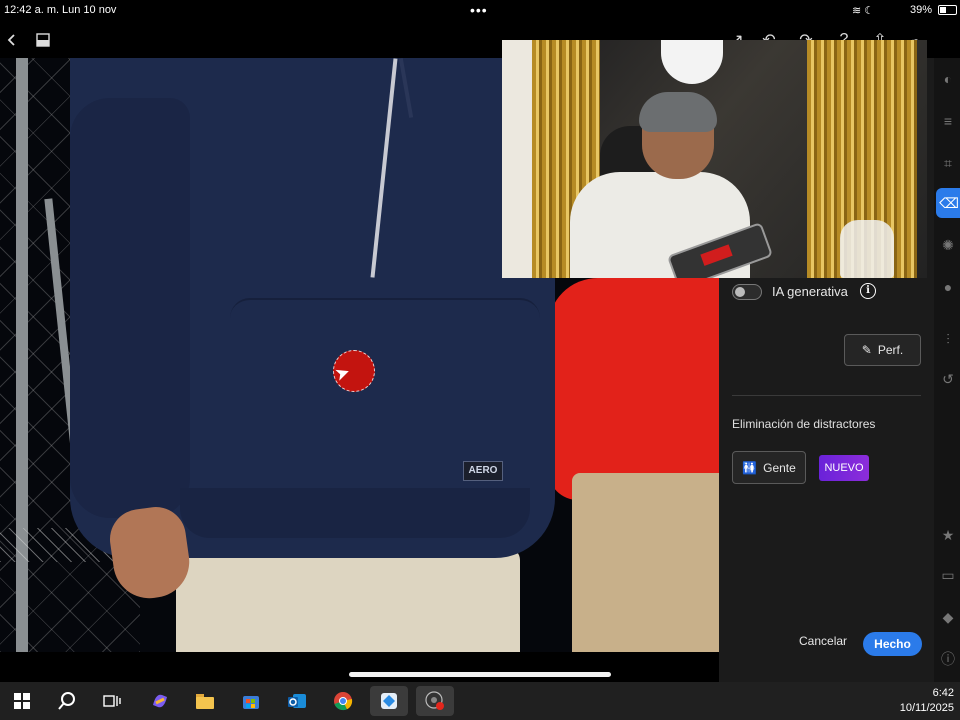  Describe the element at coordinates (892, 644) in the screenshot. I see `done-button: Hecho` at that location.